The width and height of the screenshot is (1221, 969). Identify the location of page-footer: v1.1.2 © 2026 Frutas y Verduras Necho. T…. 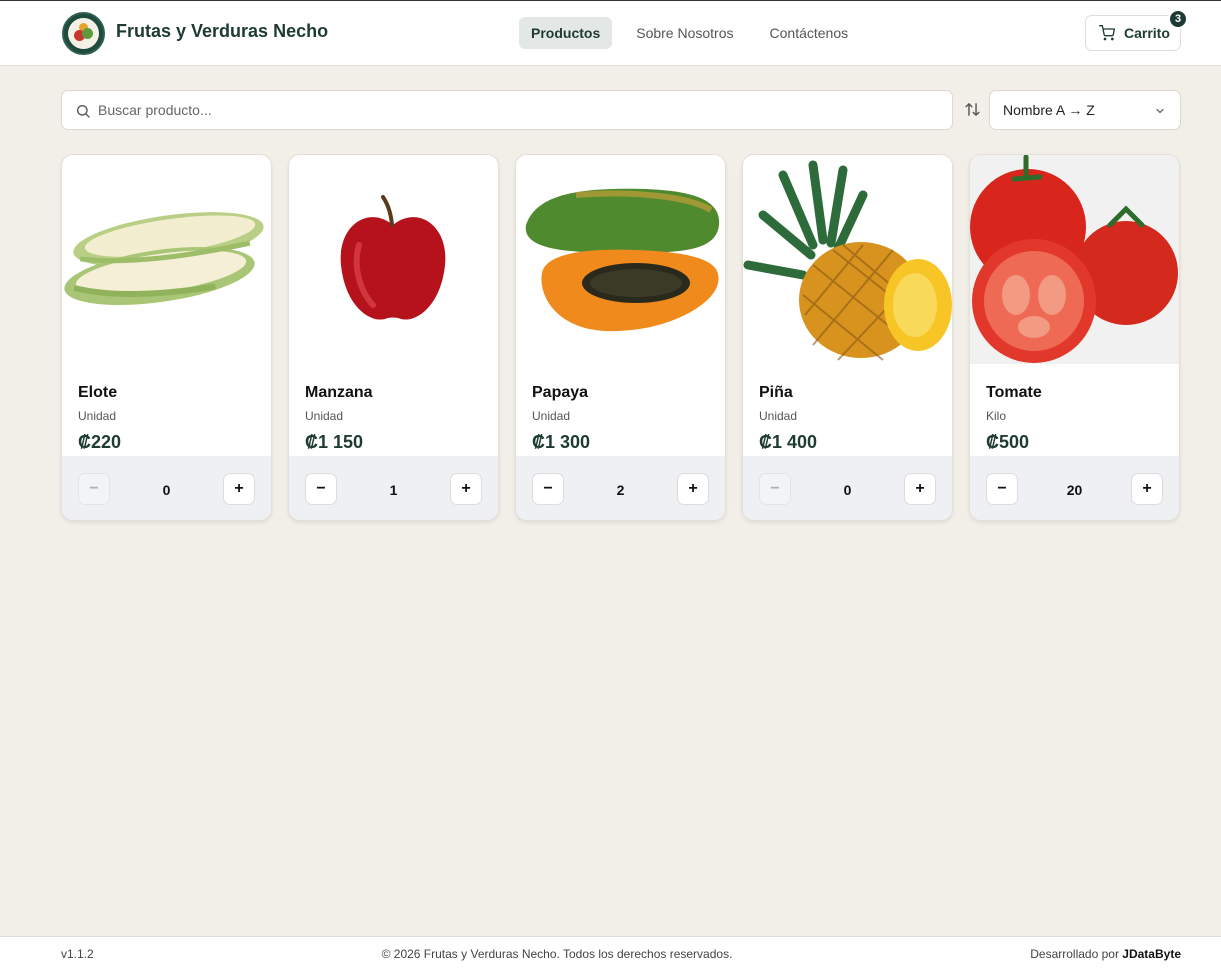
(610, 952).